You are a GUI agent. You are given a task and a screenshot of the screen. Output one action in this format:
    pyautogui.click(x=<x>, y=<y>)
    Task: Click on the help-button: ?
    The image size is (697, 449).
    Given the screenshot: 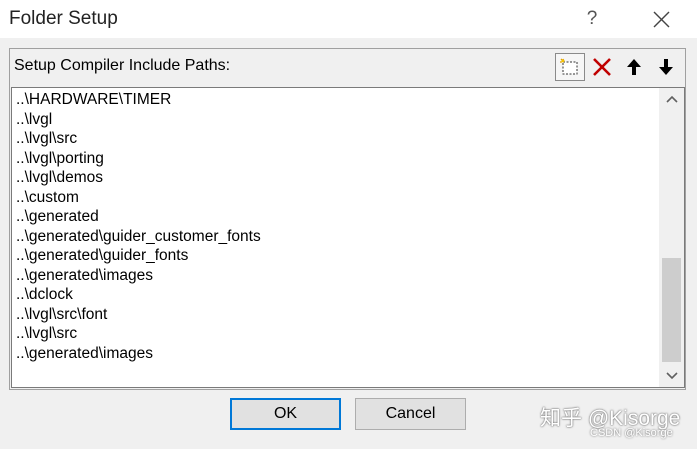 What is the action you would take?
    pyautogui.click(x=592, y=19)
    